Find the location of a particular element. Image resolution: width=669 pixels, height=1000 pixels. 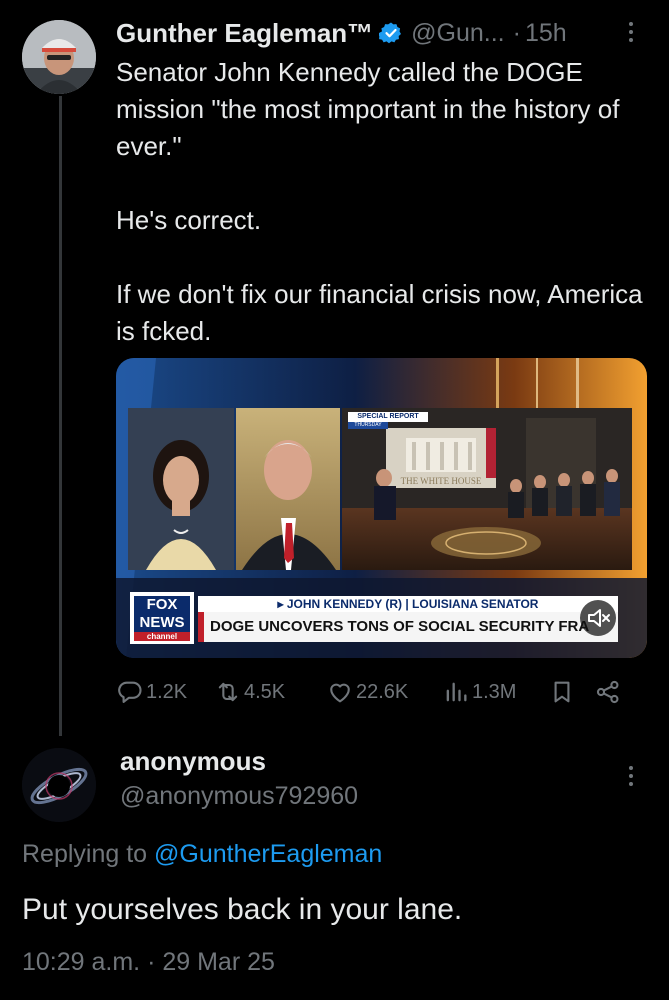

reply-author-handle: @anonymous792960 is located at coordinates (239, 796).